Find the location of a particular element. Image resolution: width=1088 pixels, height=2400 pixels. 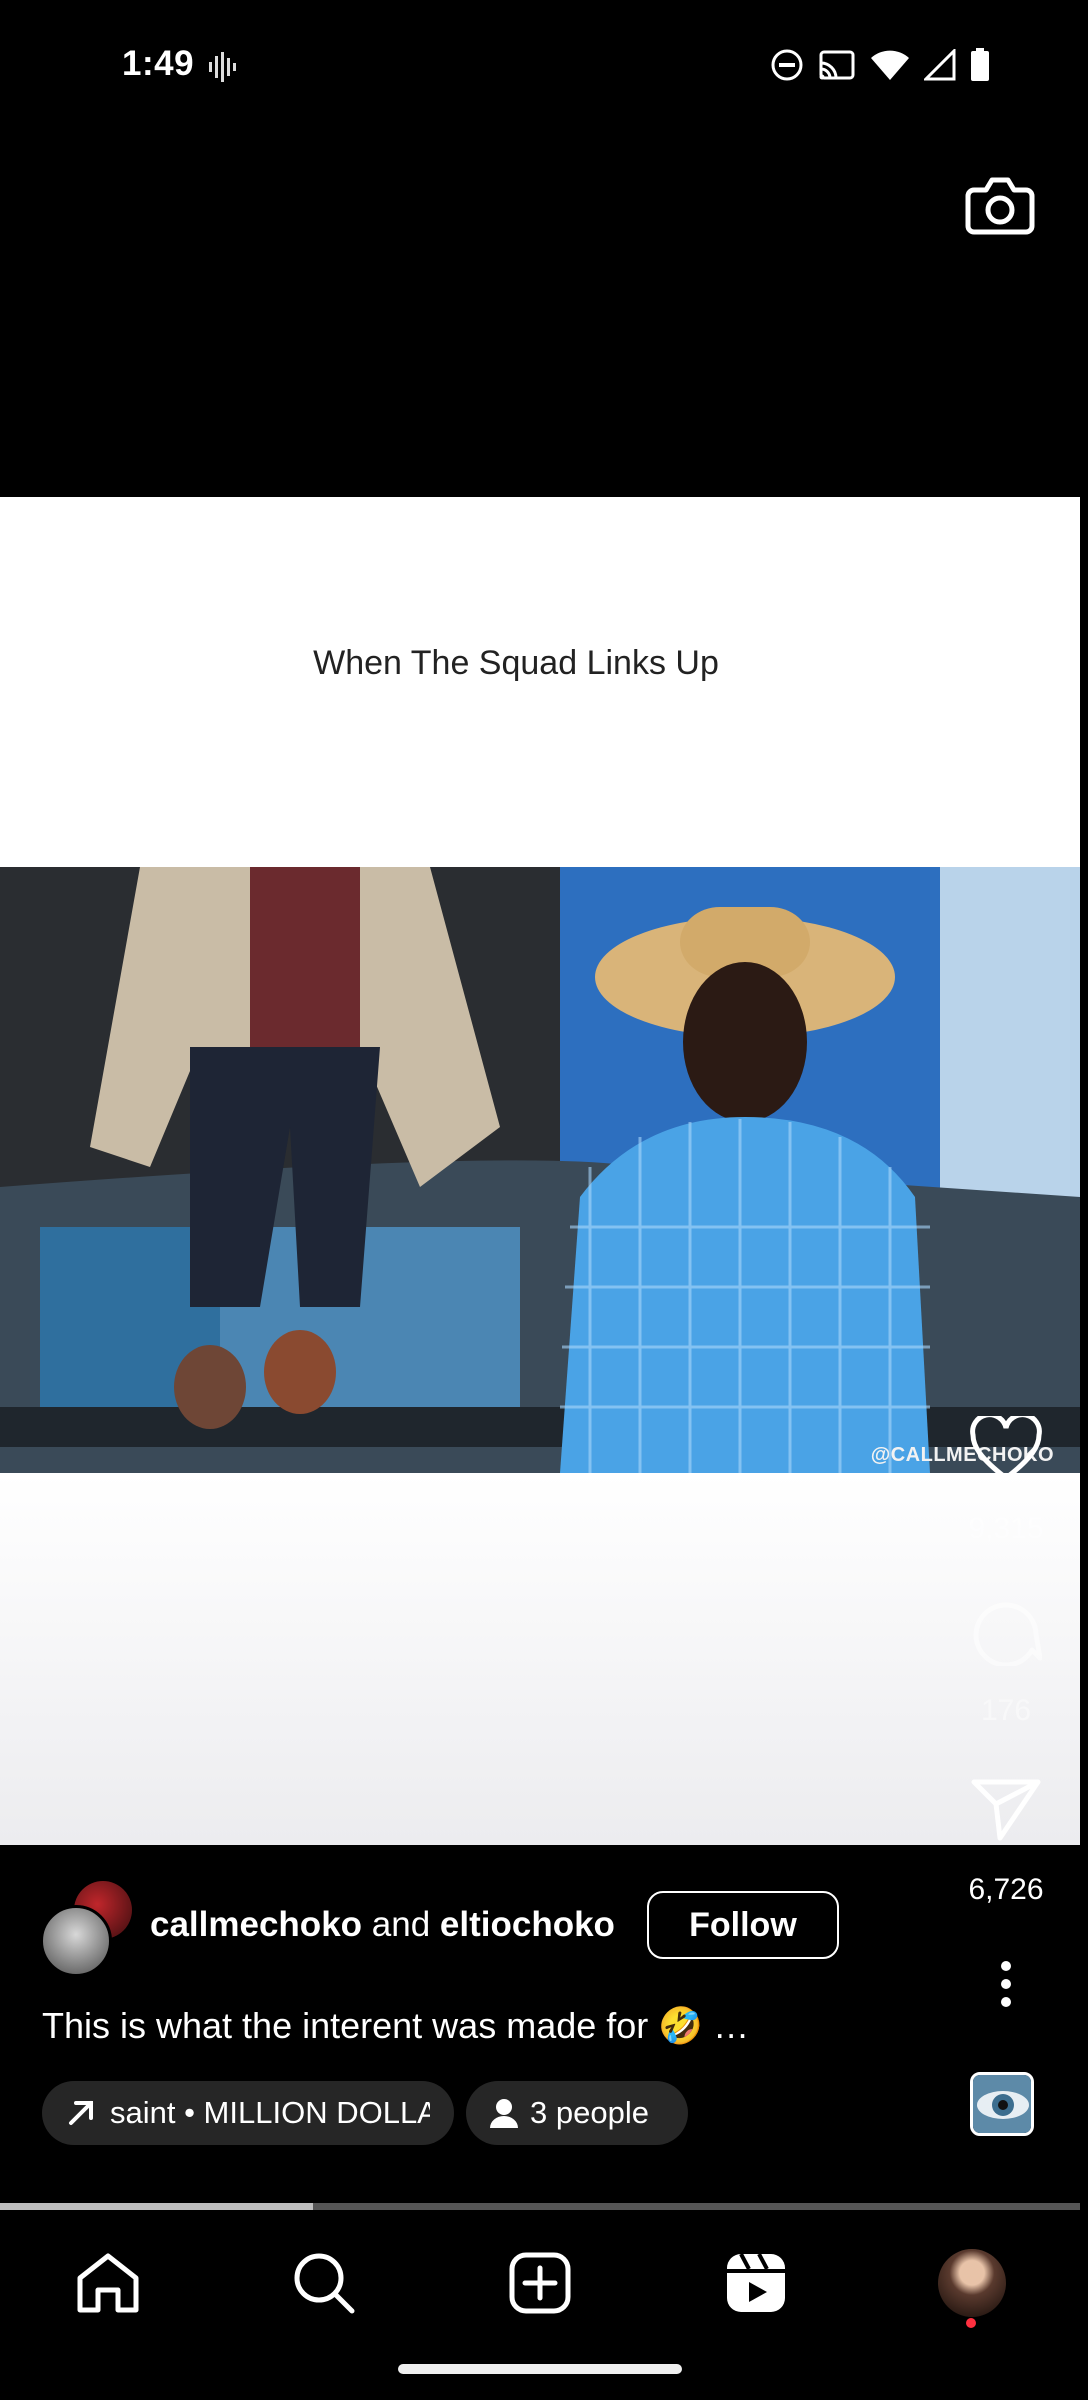

search-icon is located at coordinates (324, 2283).